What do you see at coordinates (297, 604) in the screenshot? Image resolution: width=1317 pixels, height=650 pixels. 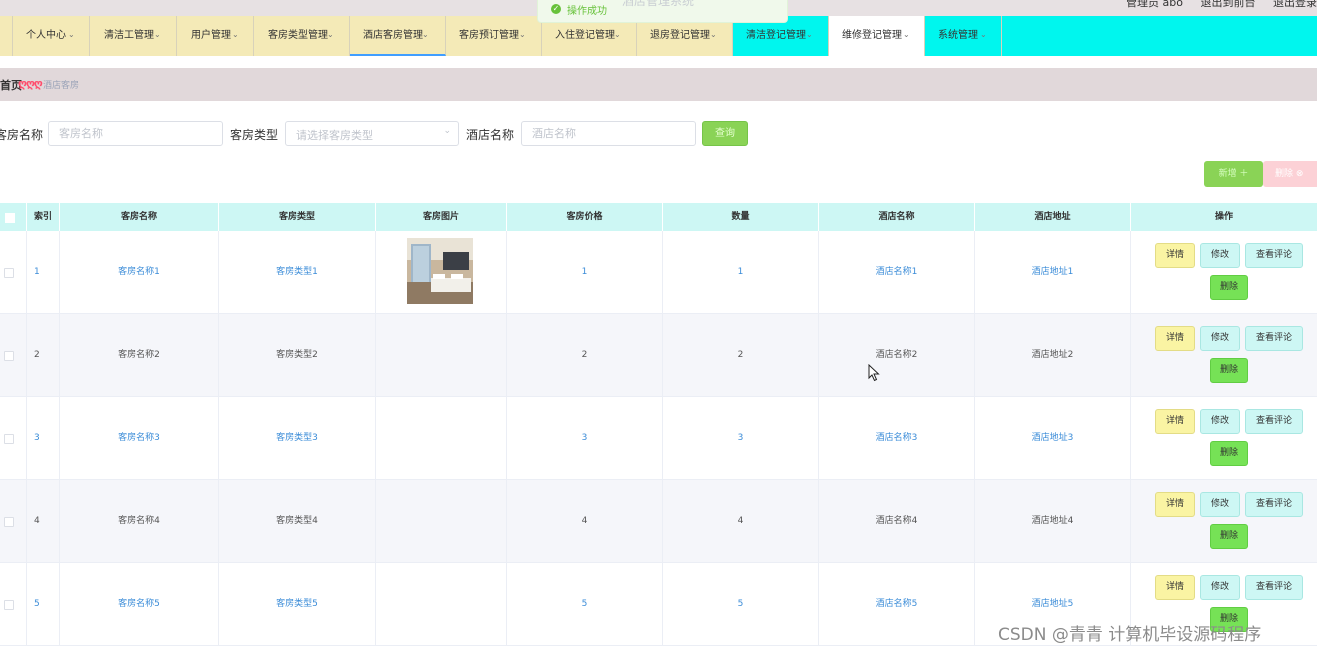 I see `cell-room-type: 客房类型5` at bounding box center [297, 604].